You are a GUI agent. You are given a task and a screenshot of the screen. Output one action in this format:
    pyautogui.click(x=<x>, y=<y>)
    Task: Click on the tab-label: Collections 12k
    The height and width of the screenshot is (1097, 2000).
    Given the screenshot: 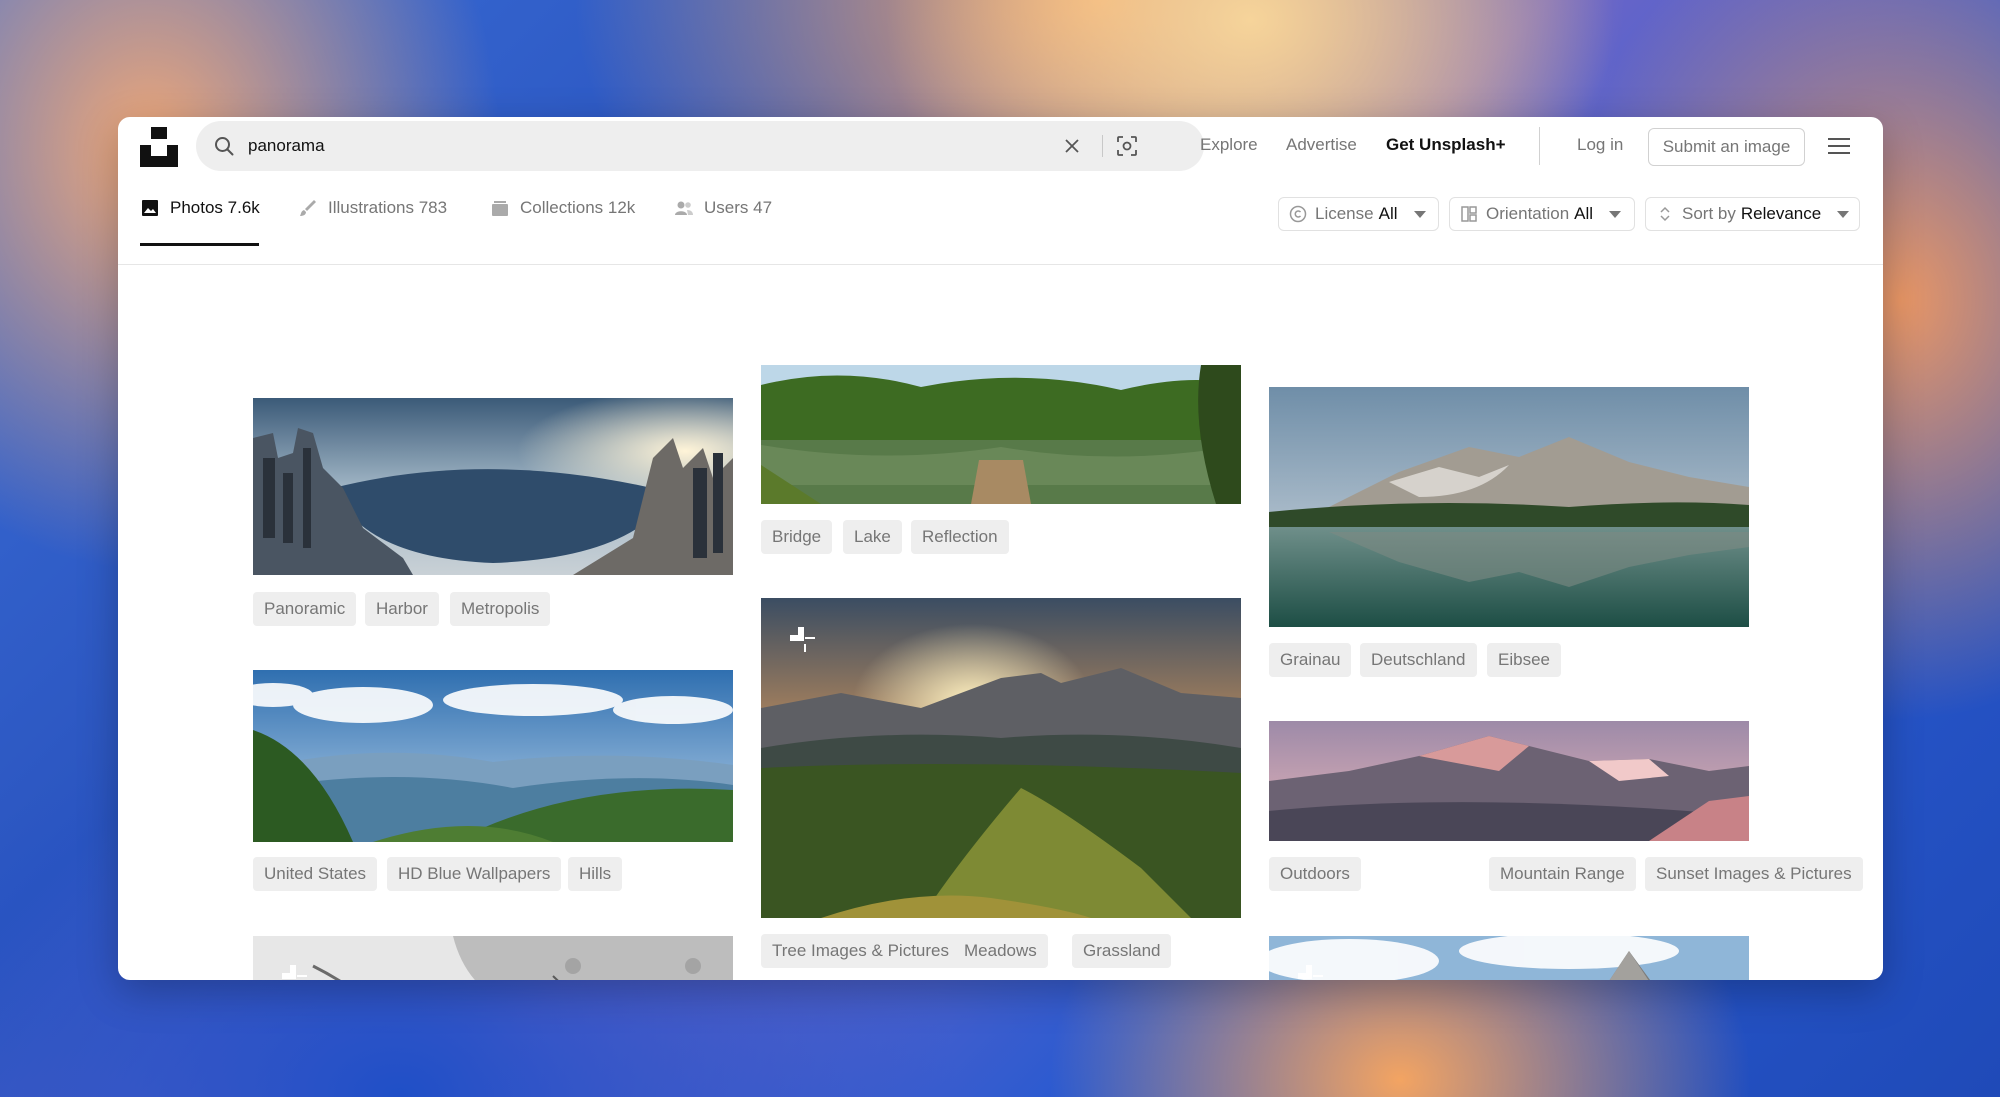 What is the action you would take?
    pyautogui.click(x=578, y=207)
    